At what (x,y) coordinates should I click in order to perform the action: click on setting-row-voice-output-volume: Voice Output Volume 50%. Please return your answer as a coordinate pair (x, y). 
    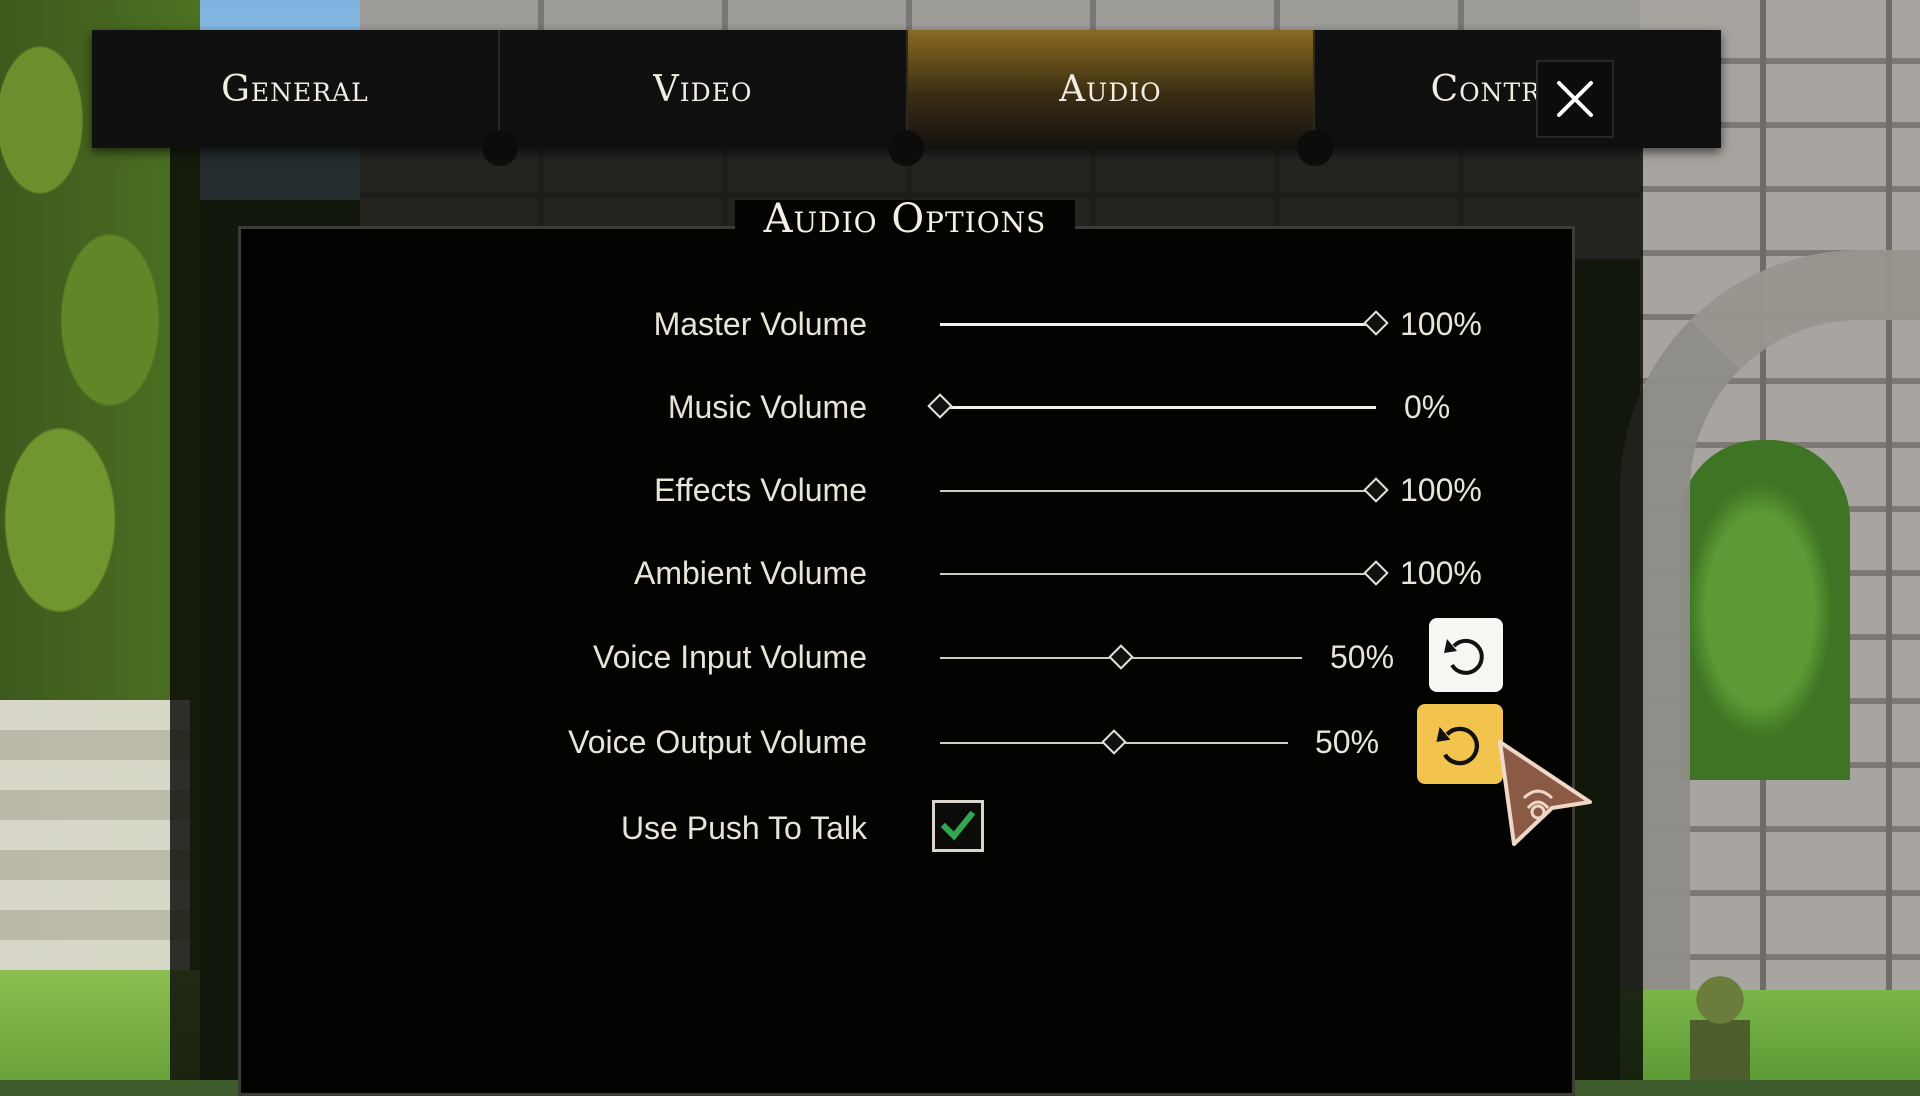
    Looking at the image, I should click on (960, 742).